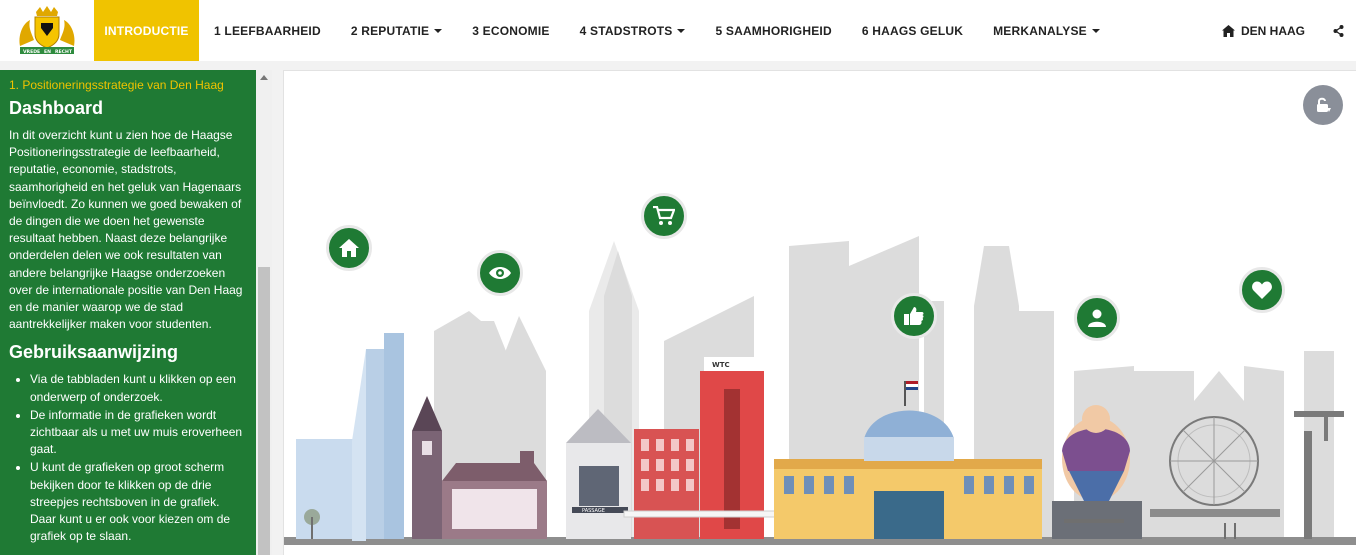 The image size is (1356, 555). I want to click on tab-reputatie: 2 REPUTATIE, so click(396, 30).